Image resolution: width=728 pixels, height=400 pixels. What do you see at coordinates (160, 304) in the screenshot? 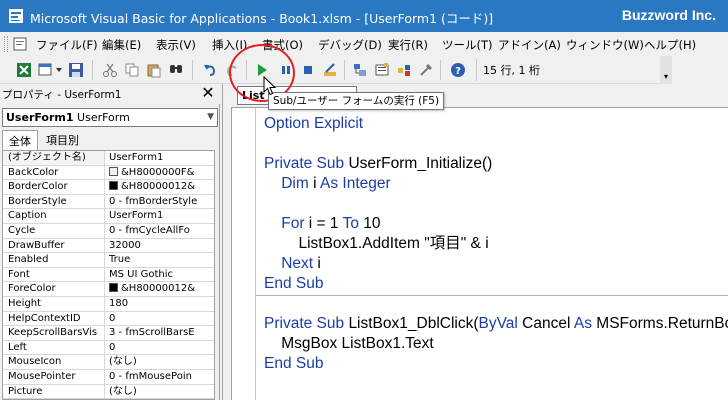
I see `property-value: 180` at bounding box center [160, 304].